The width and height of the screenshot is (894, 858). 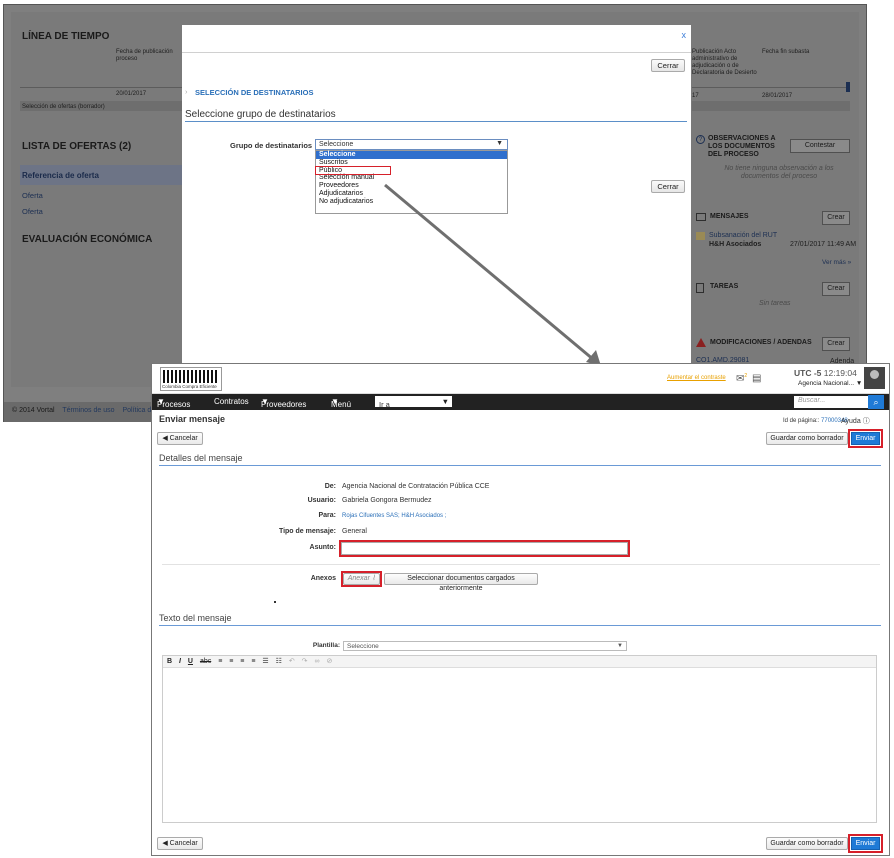 I want to click on unlink-icon: ⊘, so click(x=329, y=661).